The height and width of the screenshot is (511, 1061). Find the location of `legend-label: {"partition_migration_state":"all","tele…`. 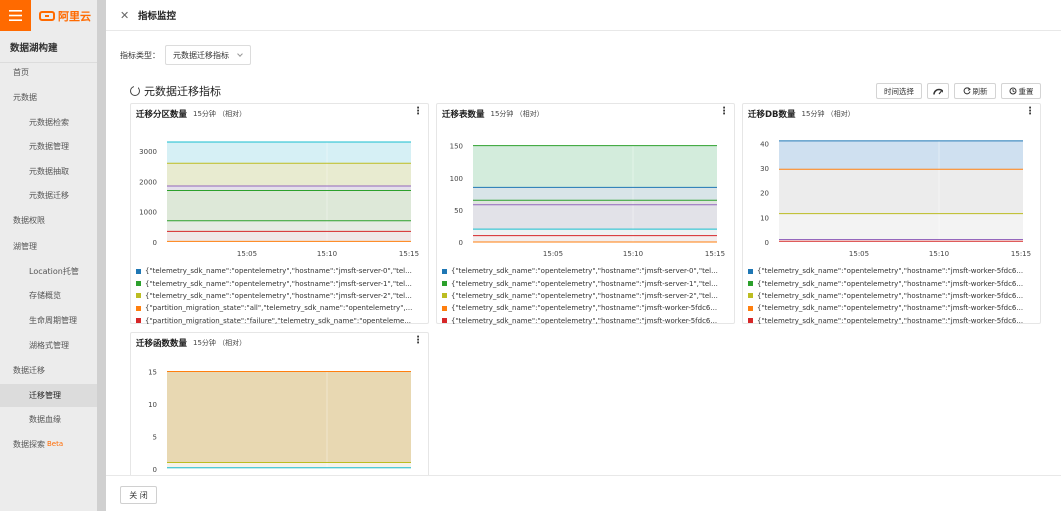

legend-label: {"partition_migration_state":"all","tele… is located at coordinates (279, 308).